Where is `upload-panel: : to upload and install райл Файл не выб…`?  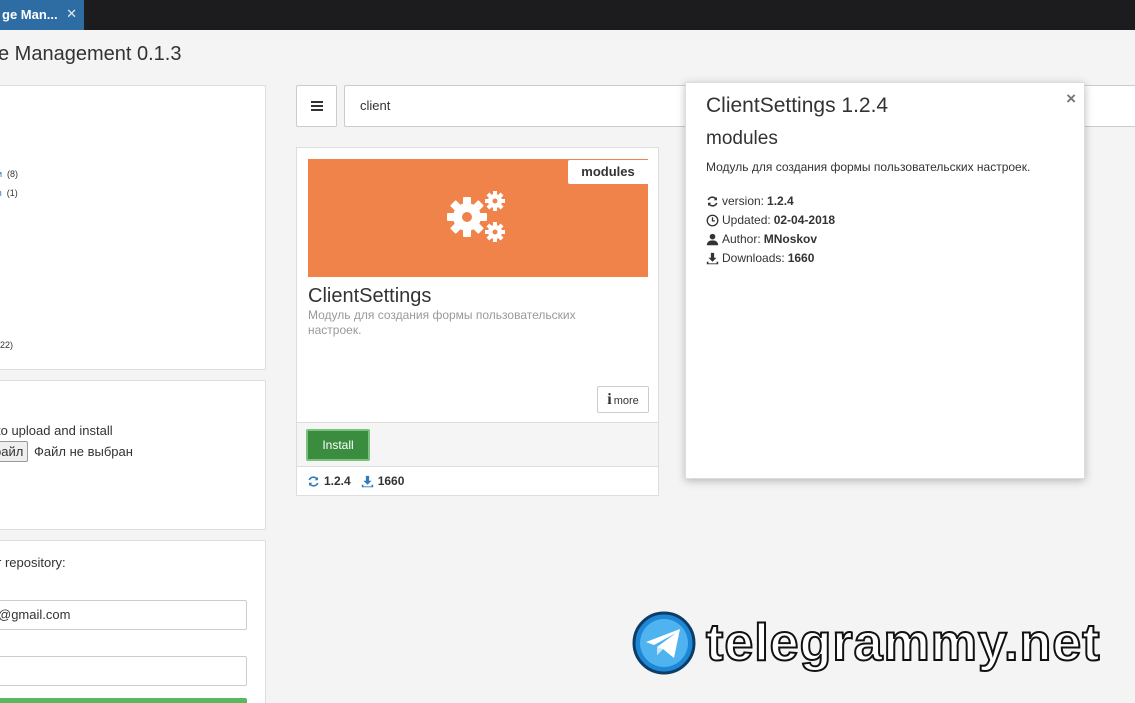
upload-panel: : to upload and install райл Файл не выб… is located at coordinates (133, 455).